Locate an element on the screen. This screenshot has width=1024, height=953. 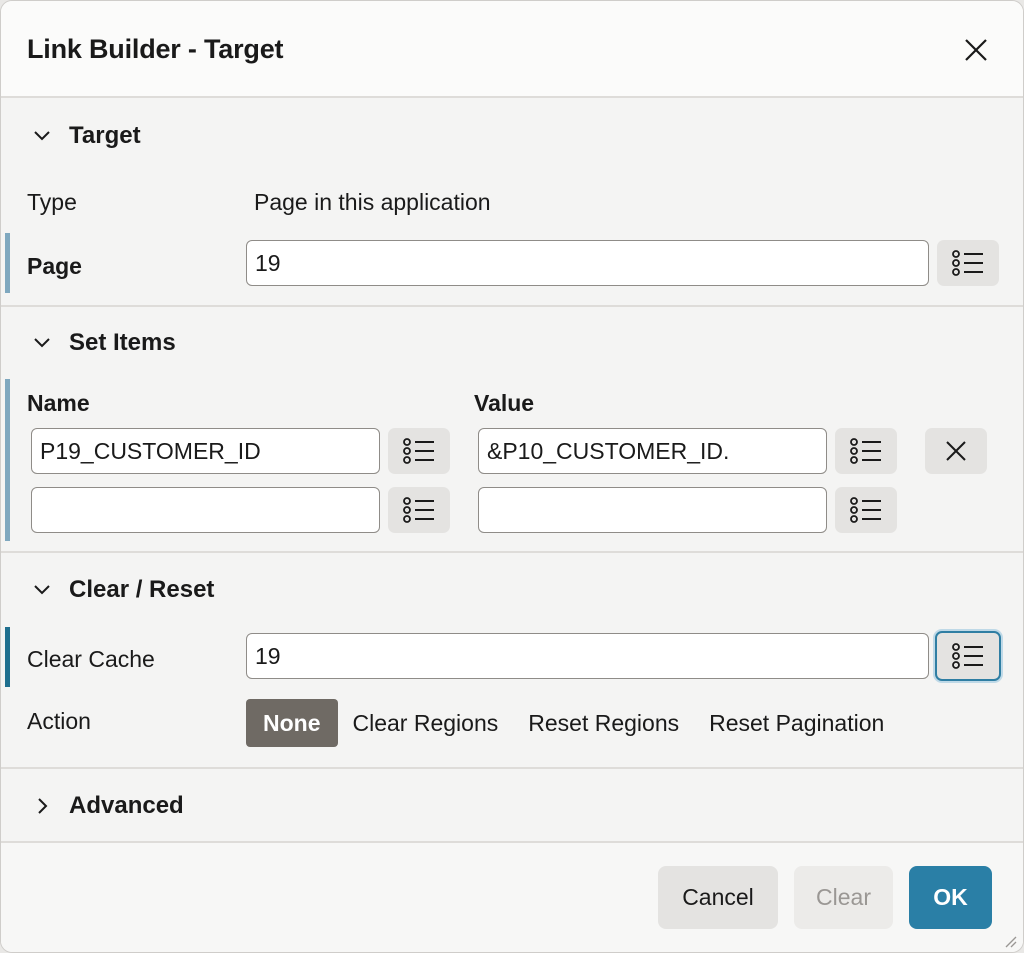
clear-cache-list-button is located at coordinates (968, 656).